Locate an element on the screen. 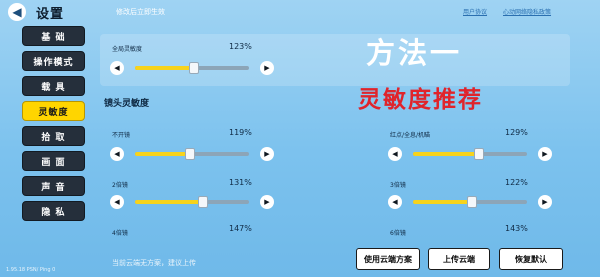 This screenshot has width=600, height=277. slider-label-3x: 3倍镜 is located at coordinates (398, 185).